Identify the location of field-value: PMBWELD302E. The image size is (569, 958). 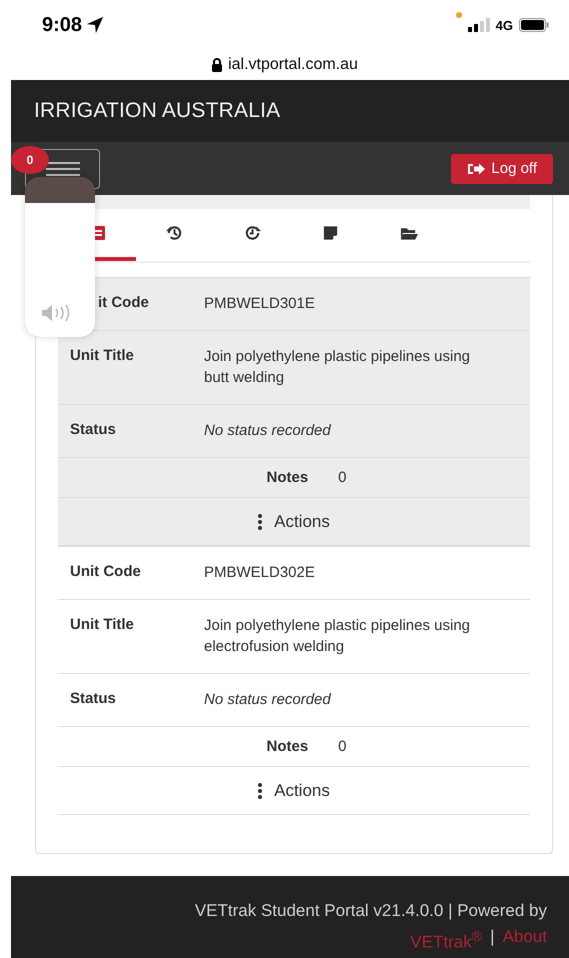
(260, 573).